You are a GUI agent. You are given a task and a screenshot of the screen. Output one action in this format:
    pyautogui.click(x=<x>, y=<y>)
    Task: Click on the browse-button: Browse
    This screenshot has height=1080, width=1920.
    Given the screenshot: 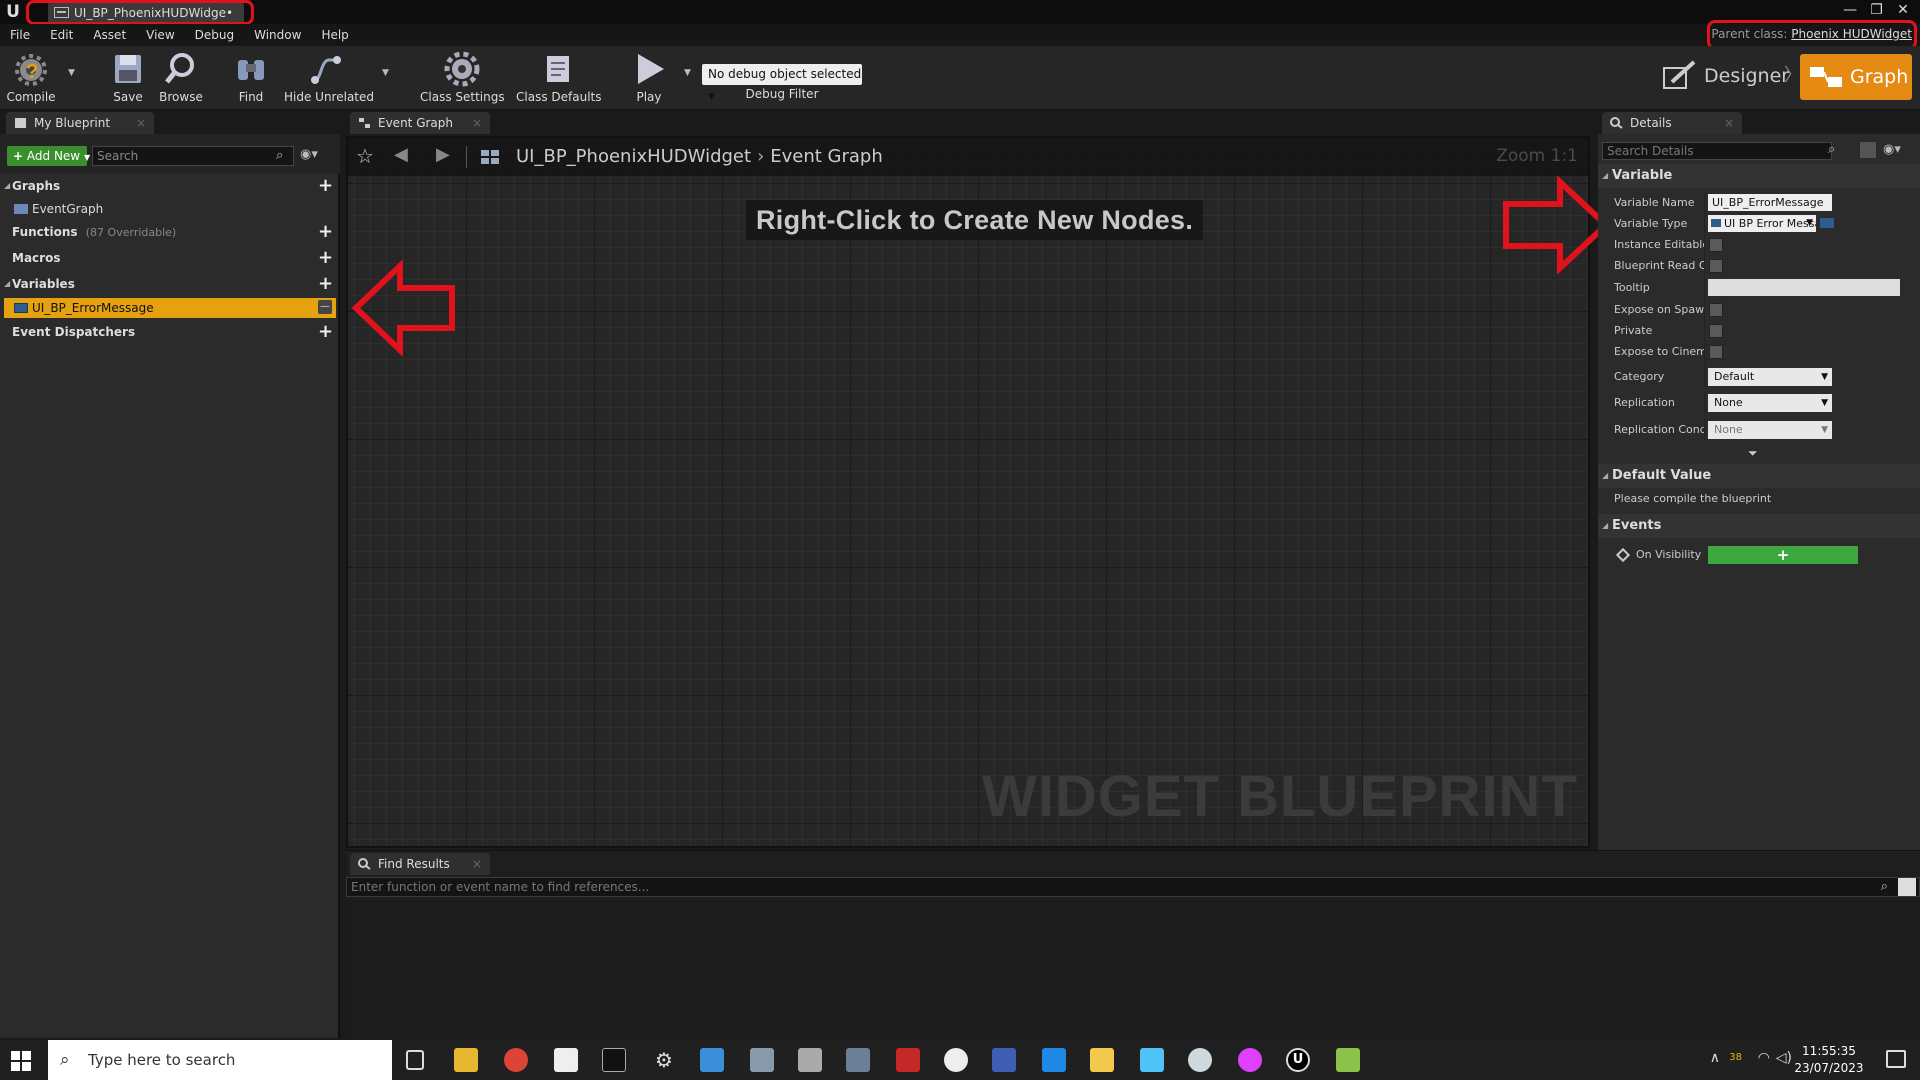 What is the action you would take?
    pyautogui.click(x=181, y=78)
    